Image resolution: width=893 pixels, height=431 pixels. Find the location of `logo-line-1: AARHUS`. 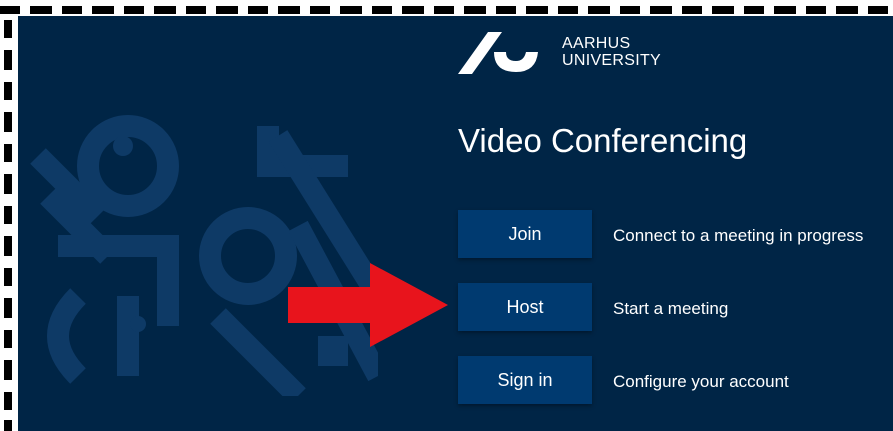

logo-line-1: AARHUS is located at coordinates (596, 43).